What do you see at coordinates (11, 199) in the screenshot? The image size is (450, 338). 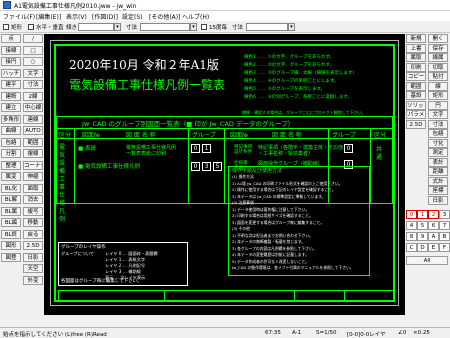 I see `tool-button-14-0: BL解` at bounding box center [11, 199].